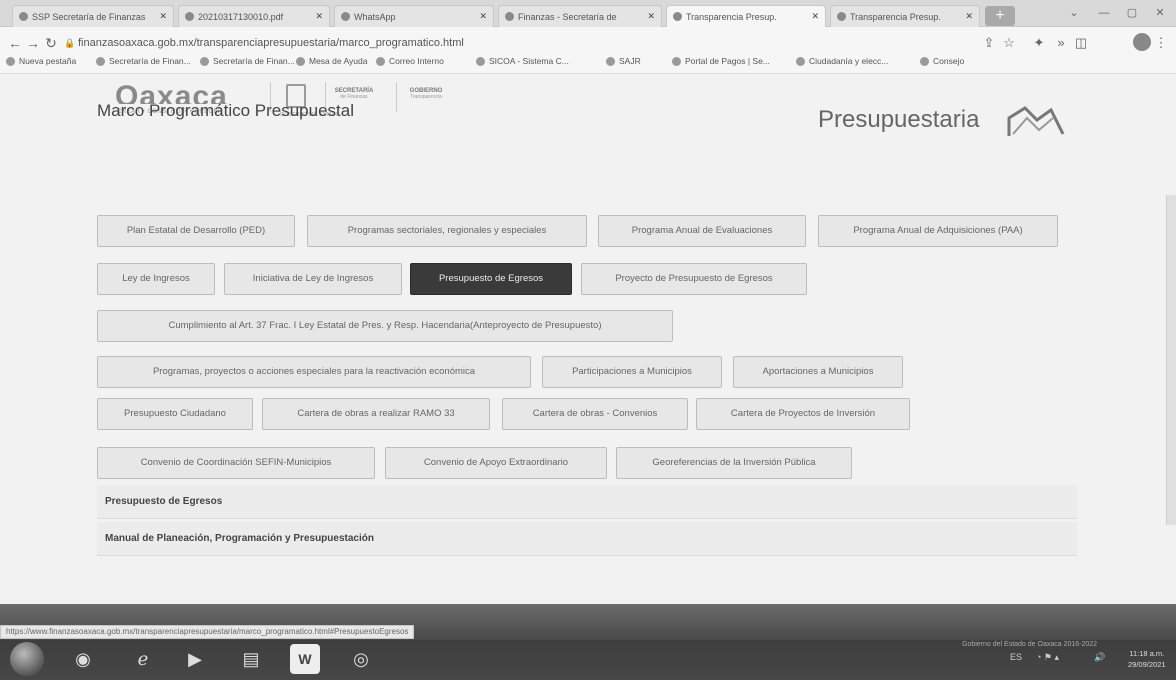  Describe the element at coordinates (491, 279) in the screenshot. I see `expenditure-budget-button: Presupuesto de Egresos` at that location.